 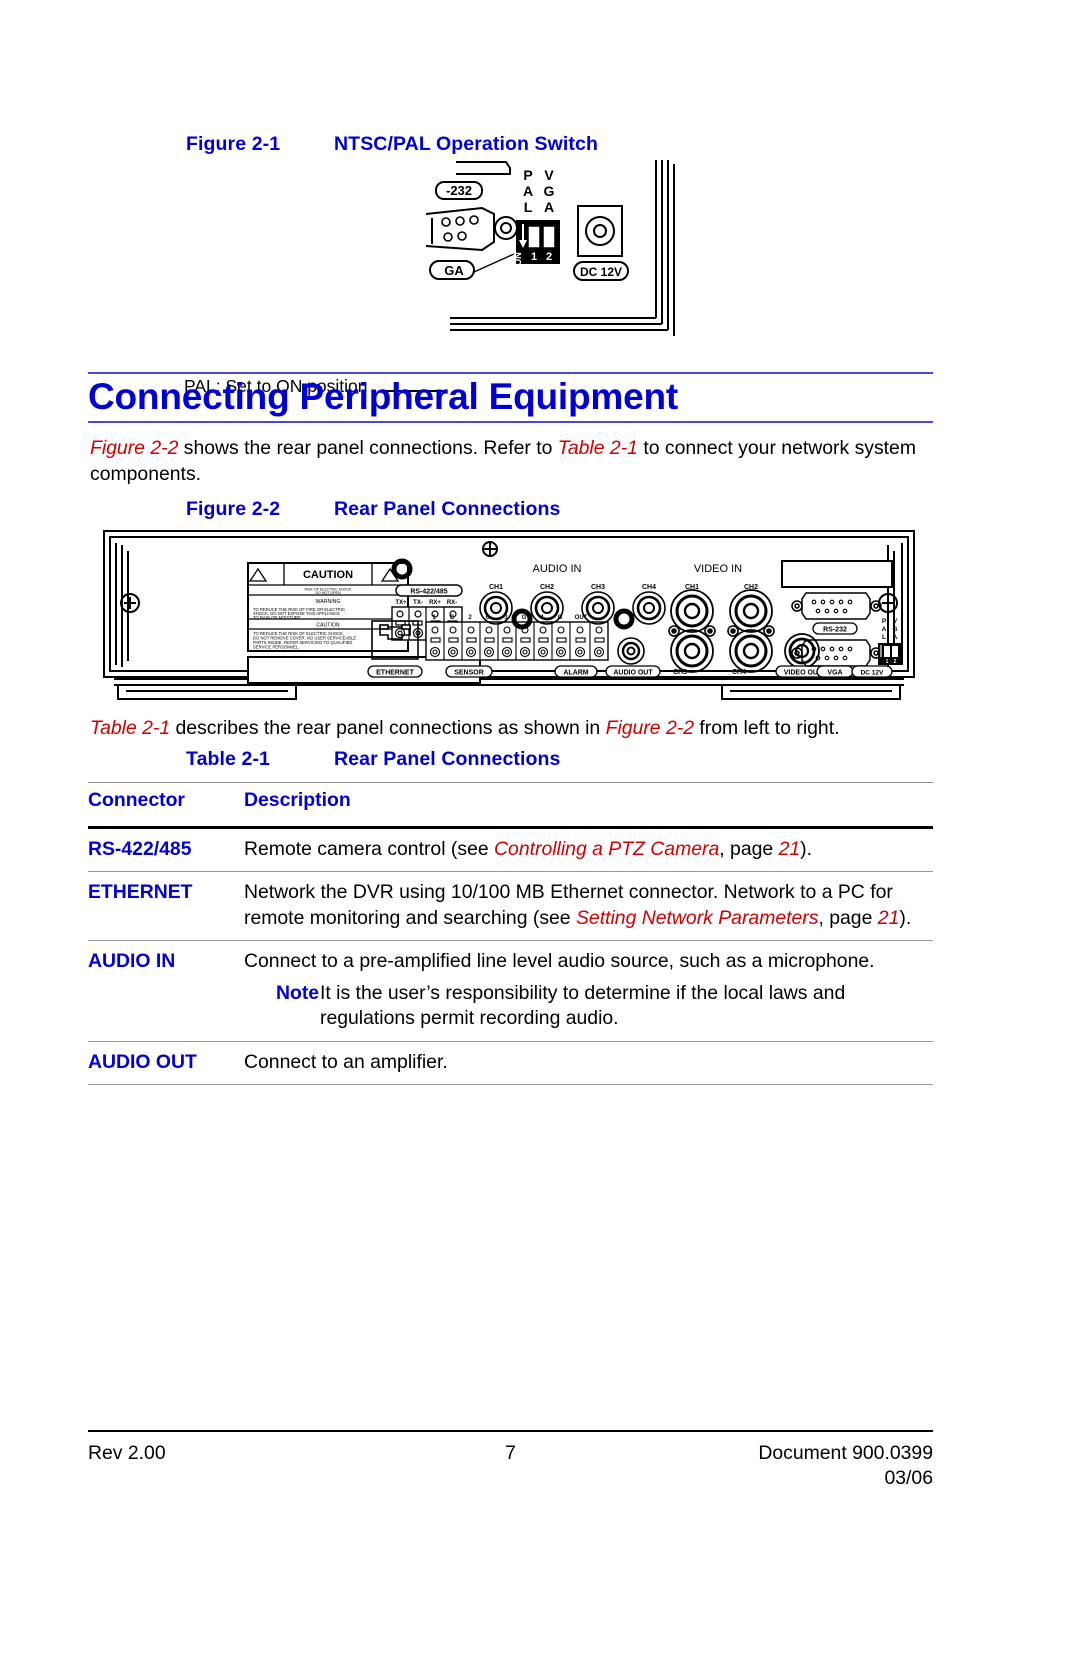 I want to click on svg-text: SENSOR, so click(x=469, y=673).